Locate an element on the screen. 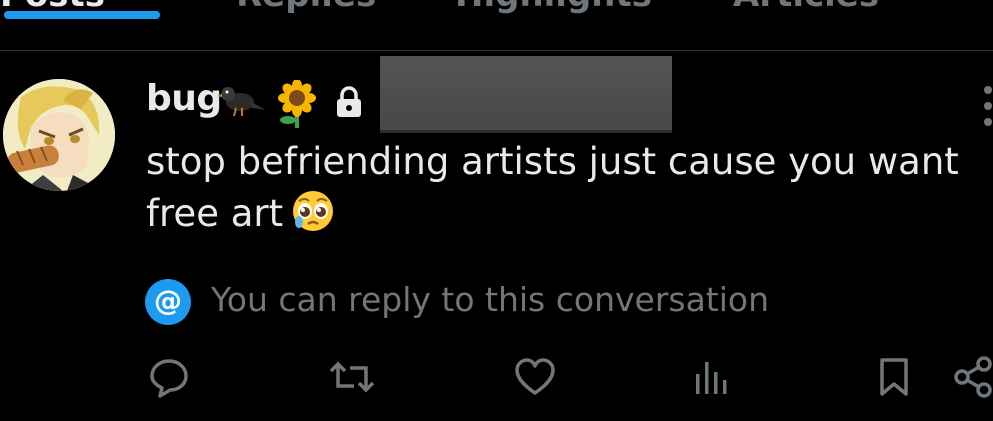  tab-replies: Replies is located at coordinates (306, 10).